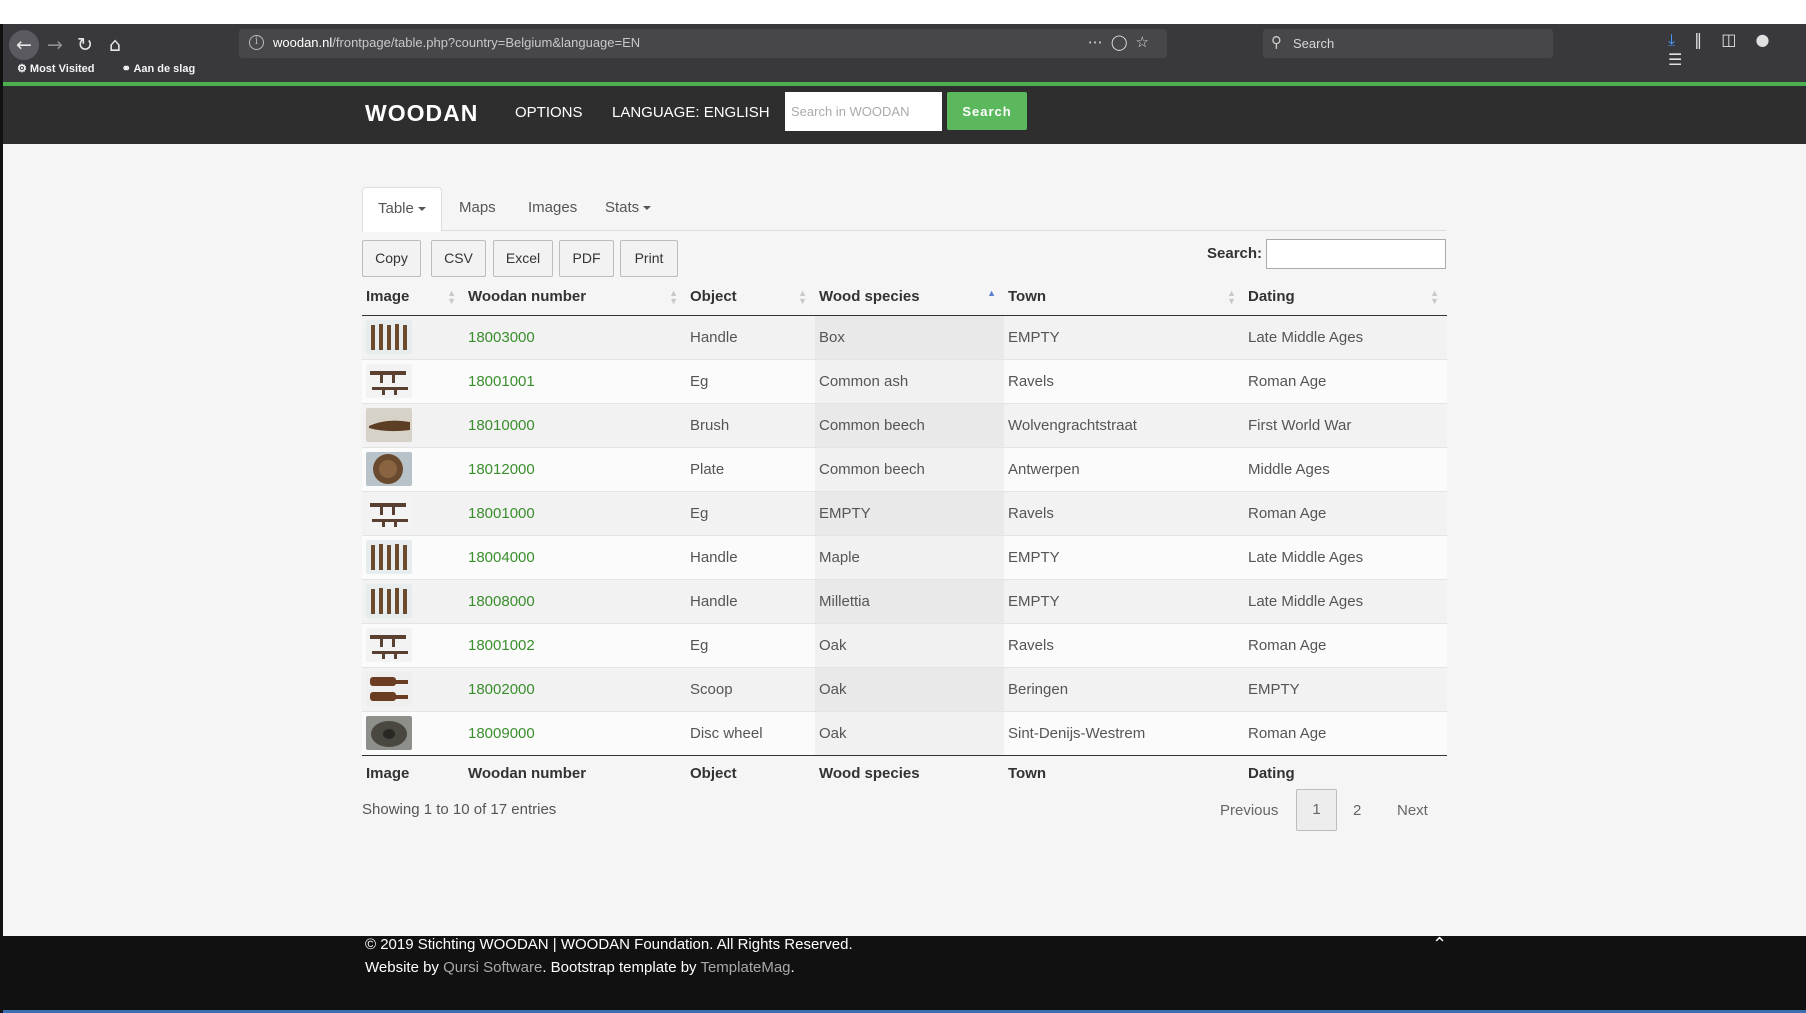 The image size is (1806, 1013). I want to click on woodan-number-link: 18008000, so click(501, 601).